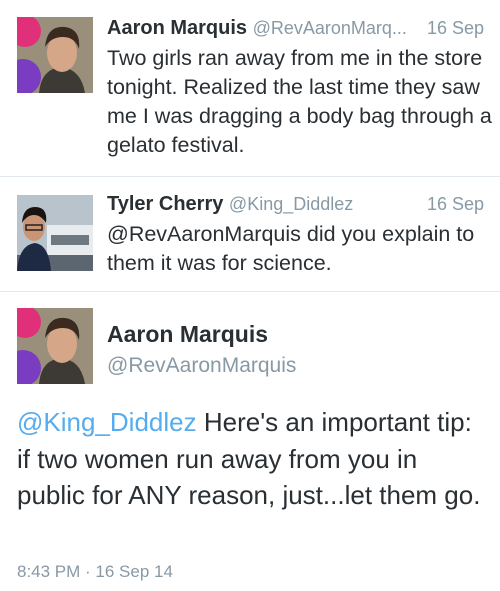 The height and width of the screenshot is (591, 500). I want to click on avatar-tyler-photo-icon, so click(55, 233).